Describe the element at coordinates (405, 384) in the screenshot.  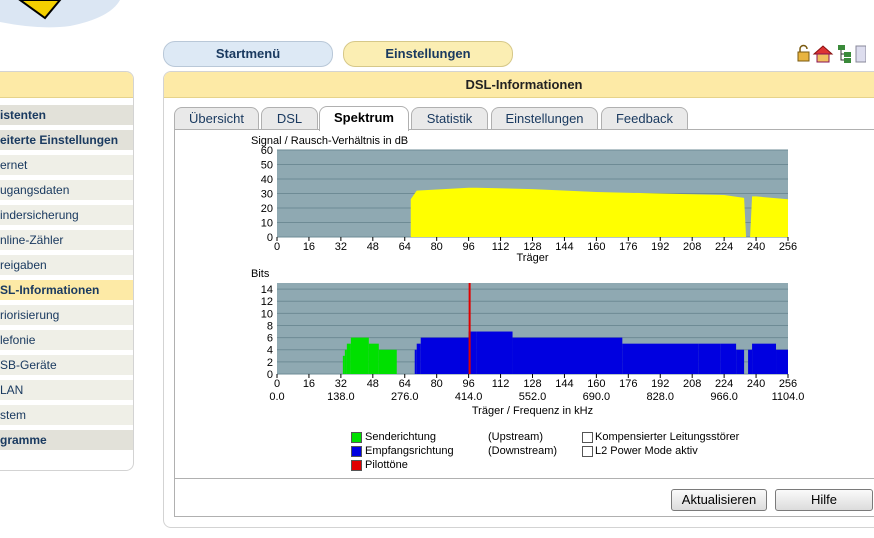
I see `x-tick-label: 64` at that location.